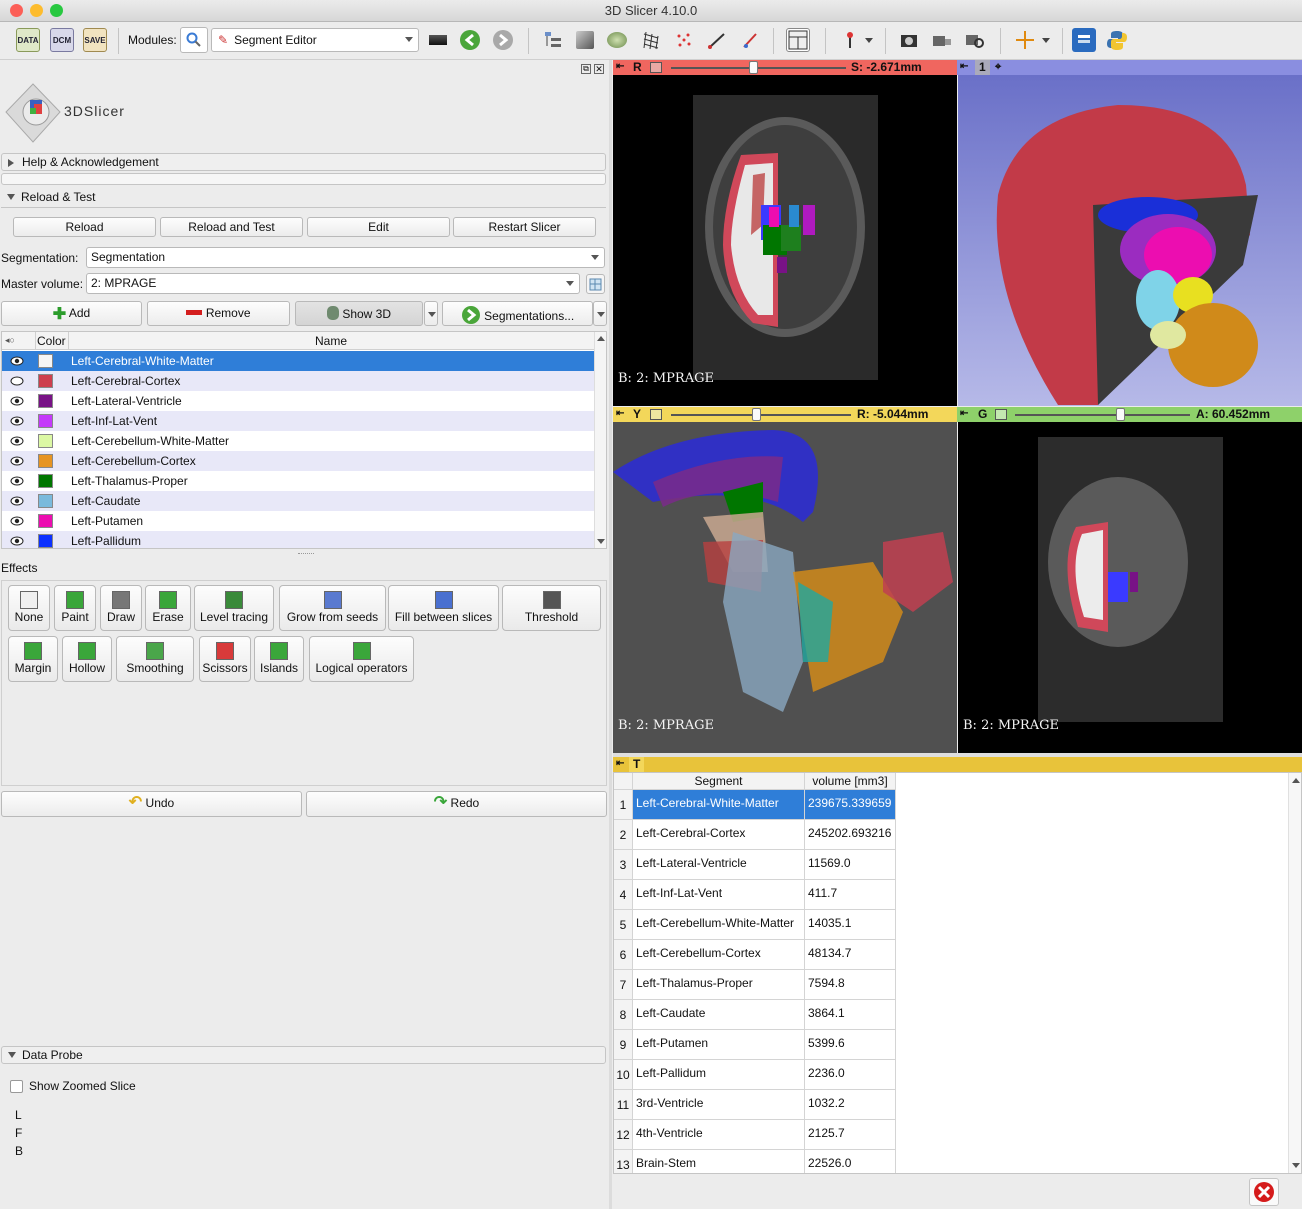 This screenshot has width=1302, height=1209. Describe the element at coordinates (470, 40) in the screenshot. I see `back-button` at that location.